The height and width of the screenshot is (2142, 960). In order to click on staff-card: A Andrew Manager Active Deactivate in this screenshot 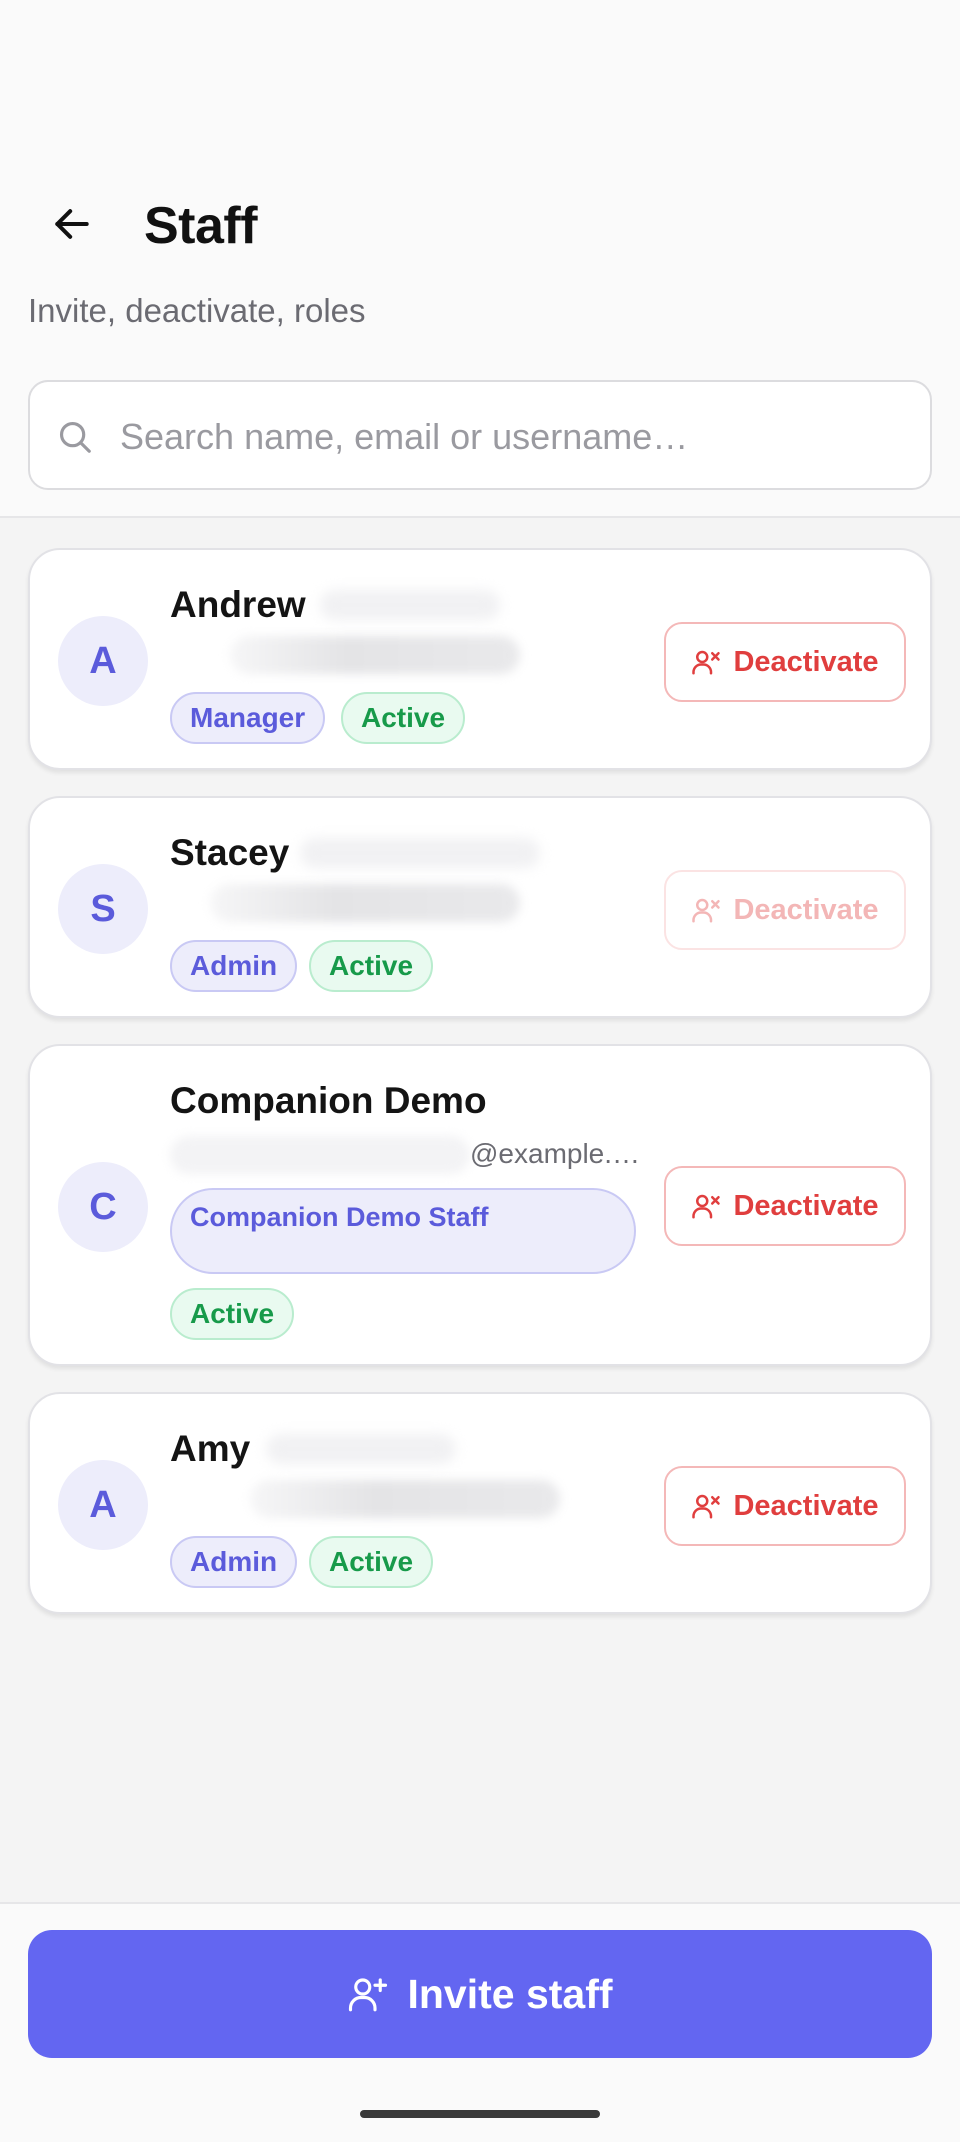, I will do `click(480, 659)`.